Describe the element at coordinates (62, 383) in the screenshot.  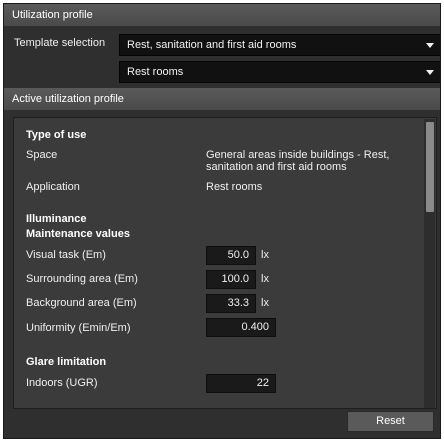
I see `indoors-ugr-label: Indoors (UGR)` at that location.